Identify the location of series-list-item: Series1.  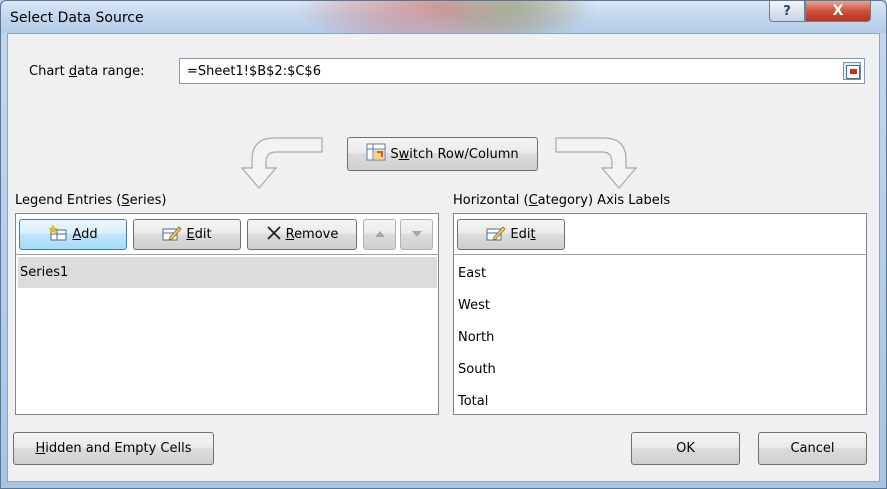
(227, 272).